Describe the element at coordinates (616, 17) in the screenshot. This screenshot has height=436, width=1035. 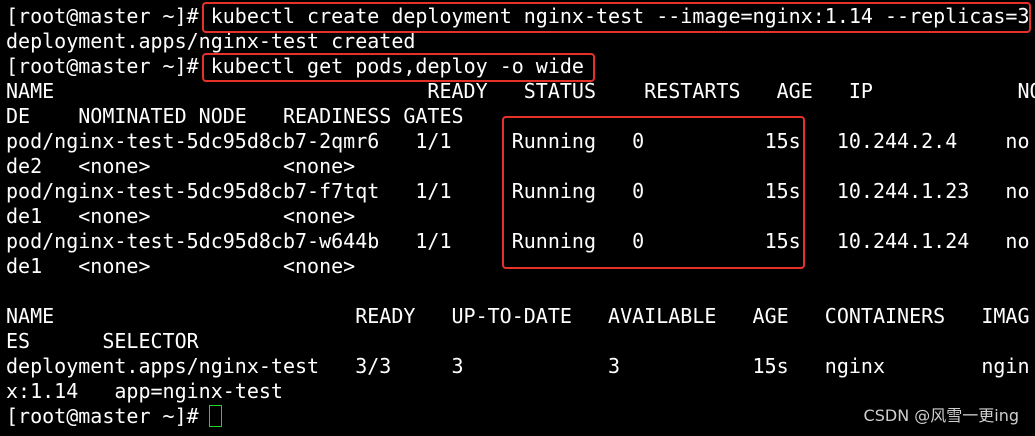
I see `highlight-box-create-command` at that location.